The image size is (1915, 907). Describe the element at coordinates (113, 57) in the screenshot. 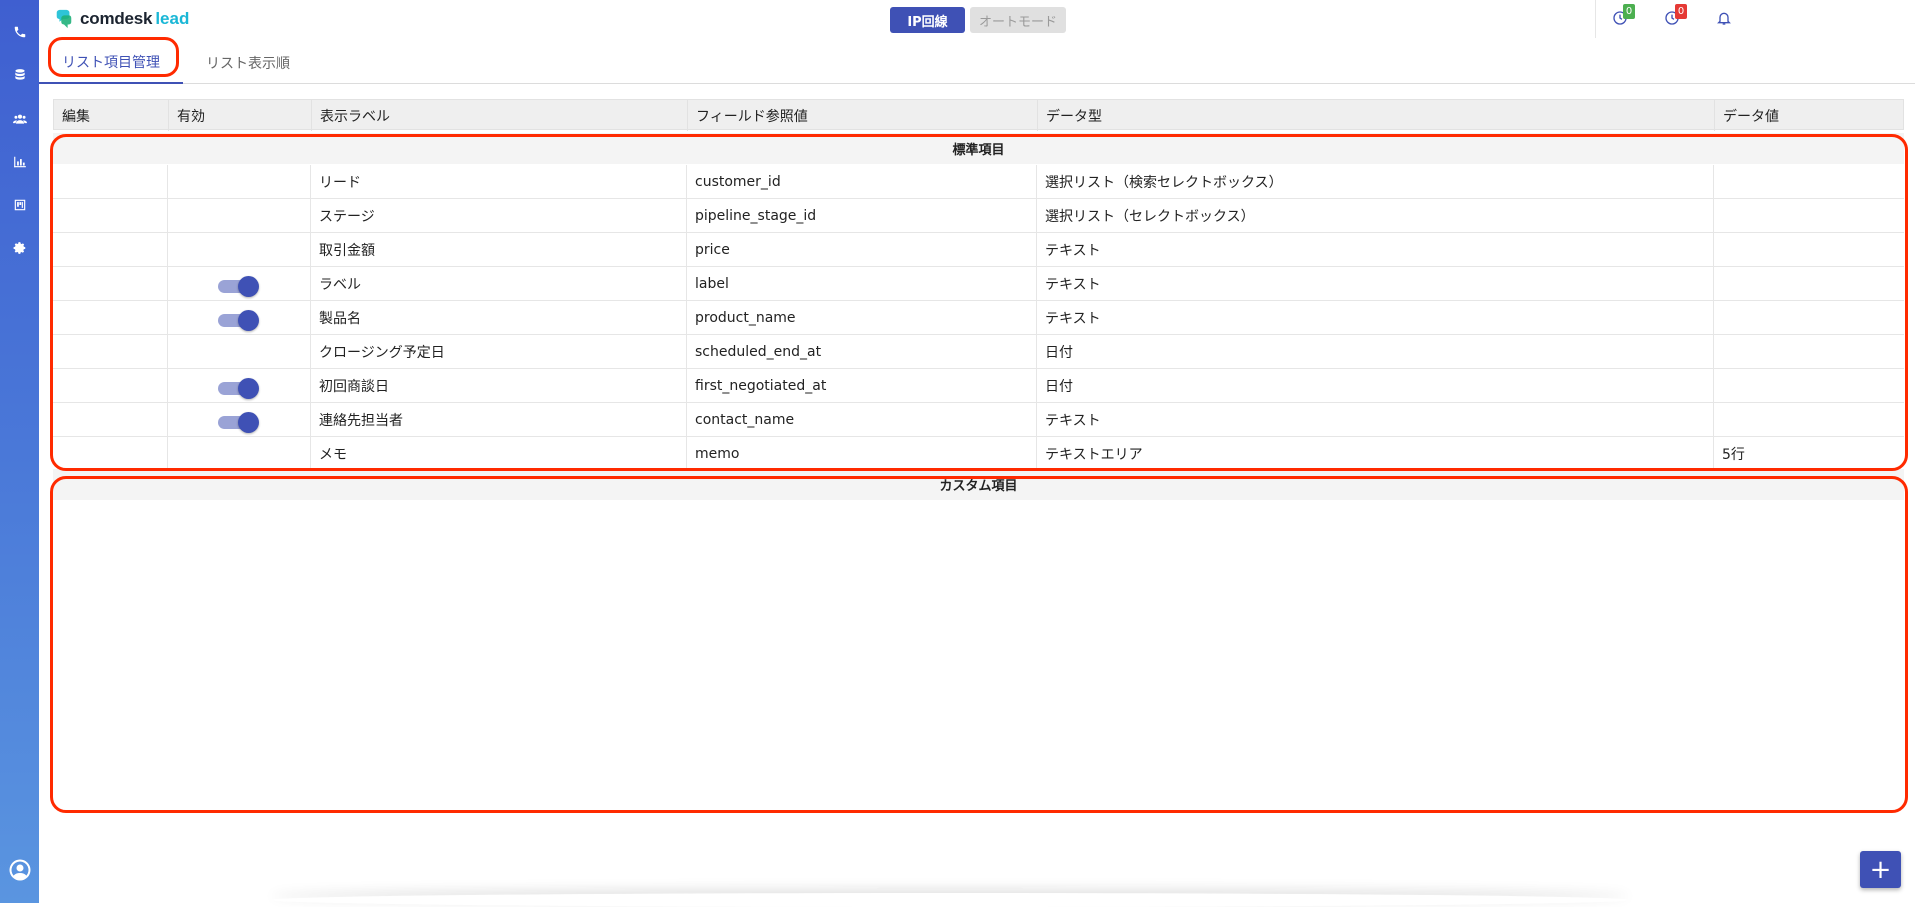

I see `highlight-tab` at that location.